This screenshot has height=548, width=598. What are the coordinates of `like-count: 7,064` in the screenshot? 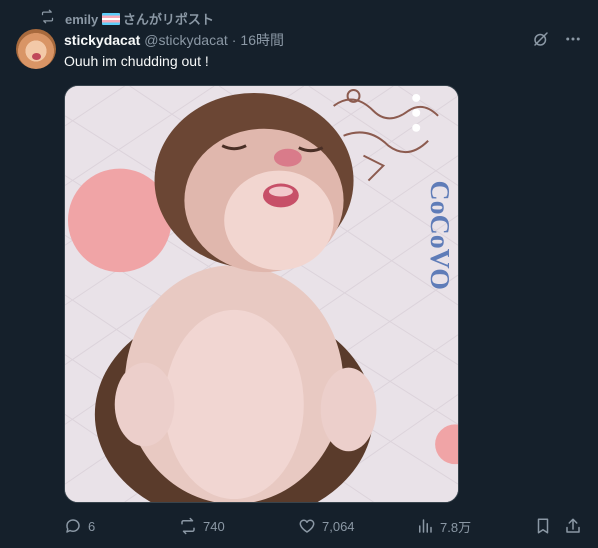 It's located at (338, 526).